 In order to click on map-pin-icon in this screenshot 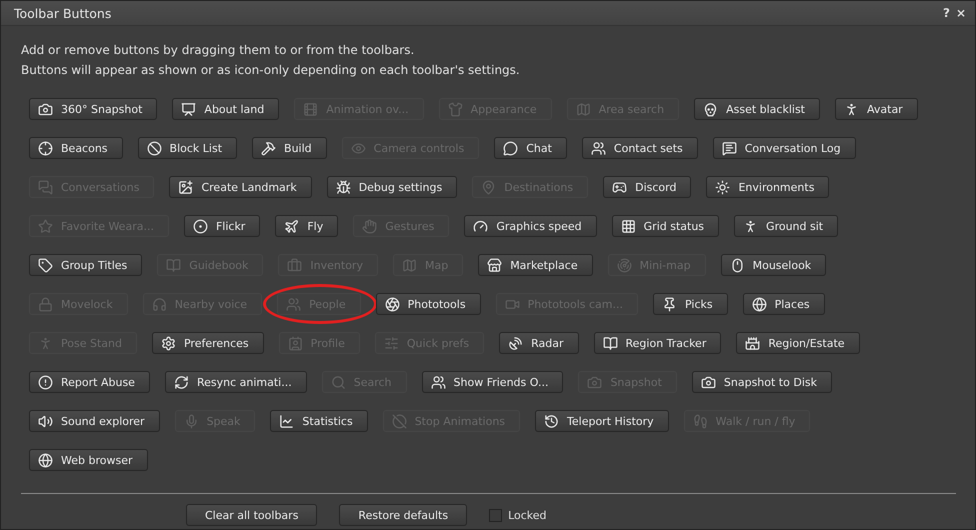, I will do `click(488, 187)`.